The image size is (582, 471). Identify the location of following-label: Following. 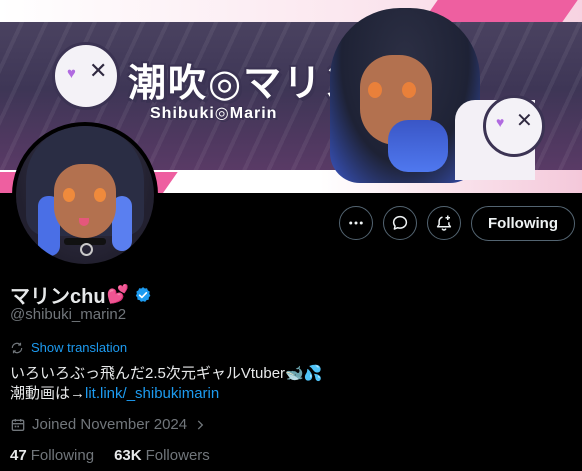
(62, 455).